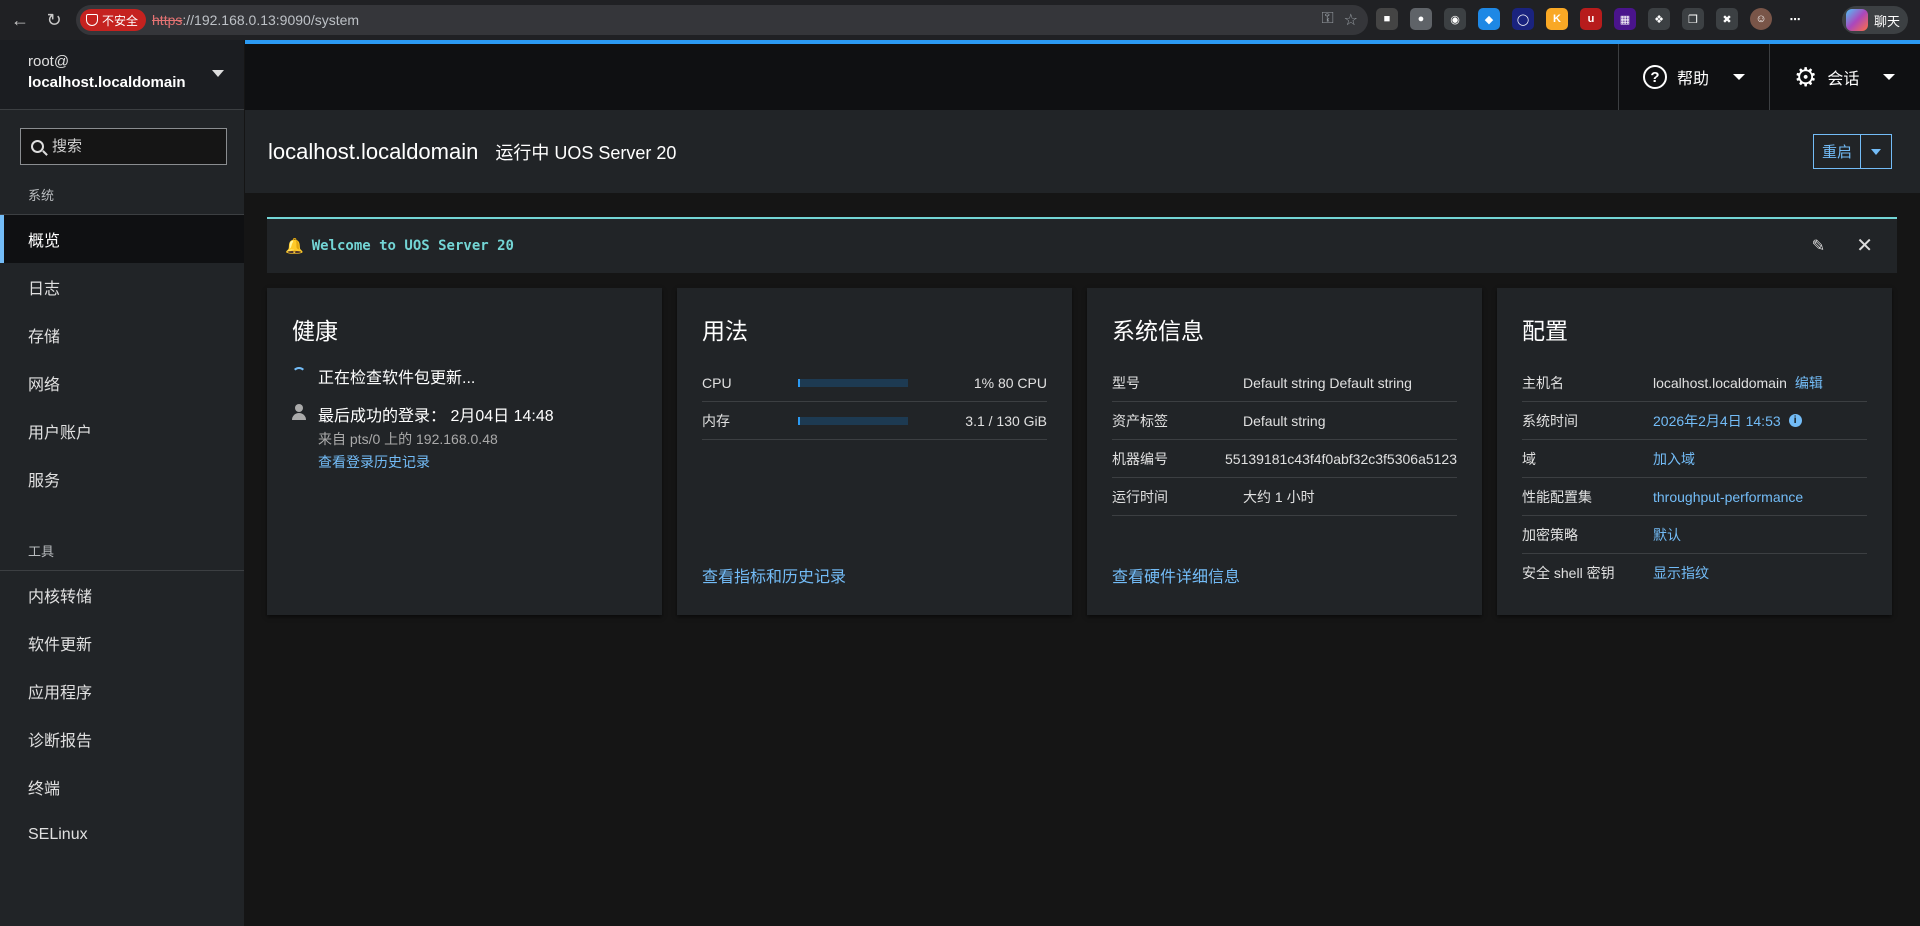 The width and height of the screenshot is (1920, 926). What do you see at coordinates (1279, 496) in the screenshot?
I see `info-value: 大约 1 小时` at bounding box center [1279, 496].